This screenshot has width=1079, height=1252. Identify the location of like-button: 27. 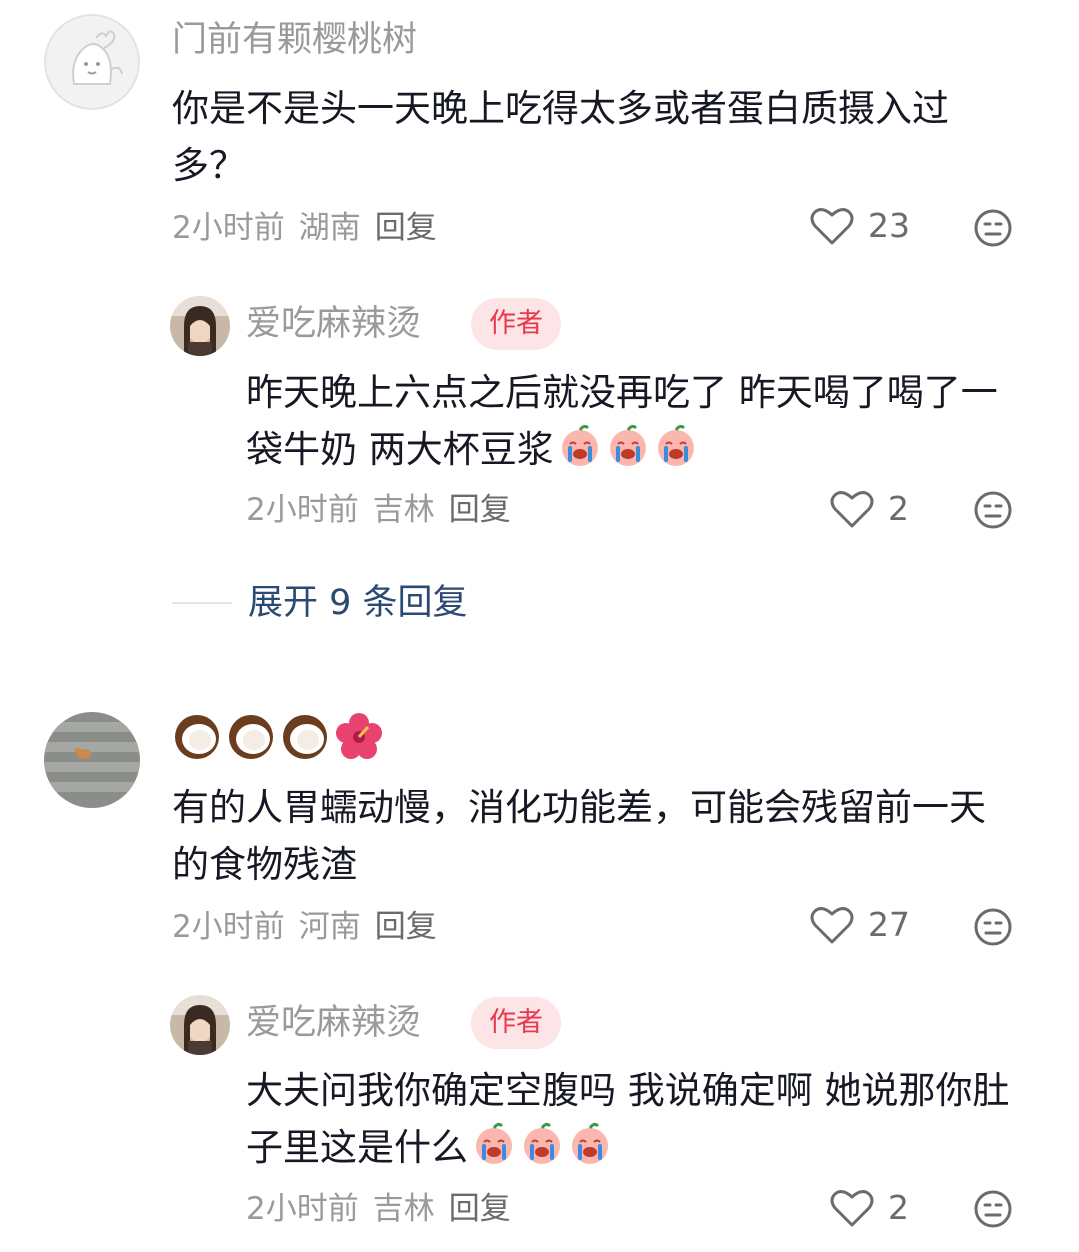
(860, 925).